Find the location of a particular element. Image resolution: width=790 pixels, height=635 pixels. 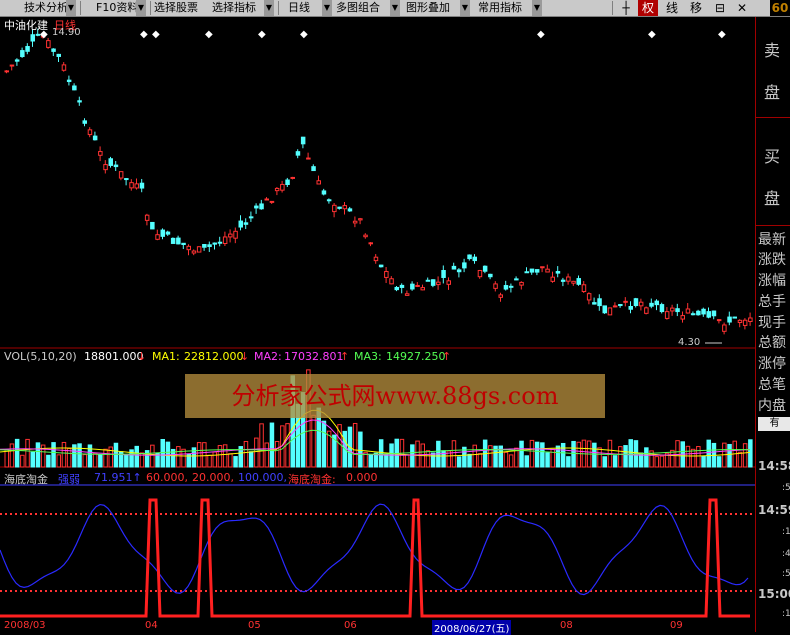

menu-technical-analysis: 技术分析 ▼ is located at coordinates (40, 8).